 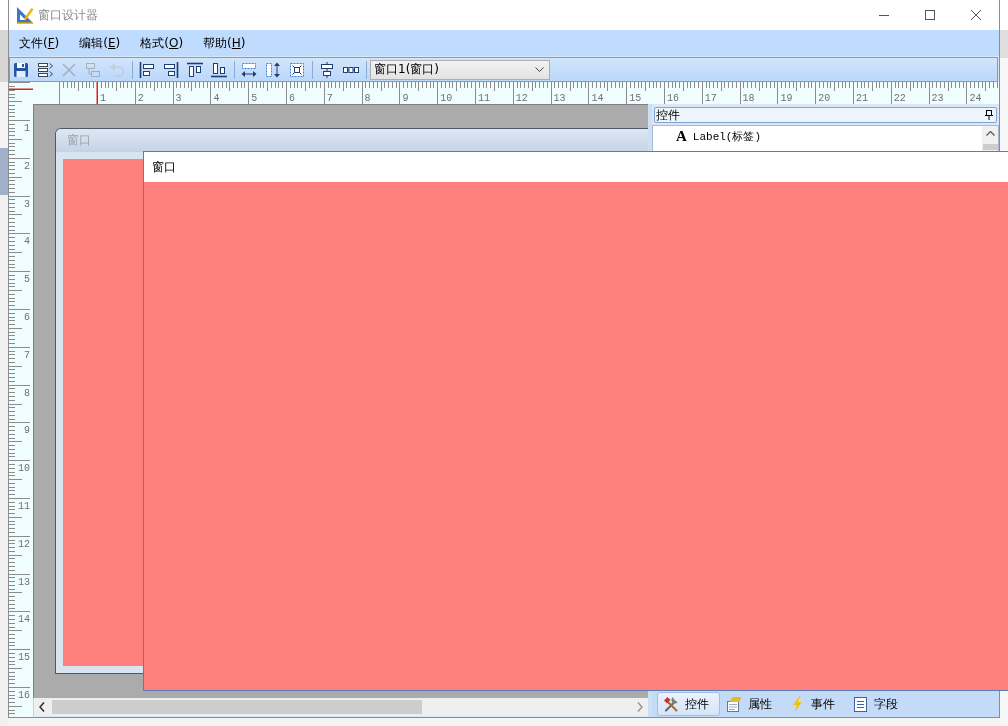 What do you see at coordinates (884, 15) in the screenshot?
I see `minimize-icon` at bounding box center [884, 15].